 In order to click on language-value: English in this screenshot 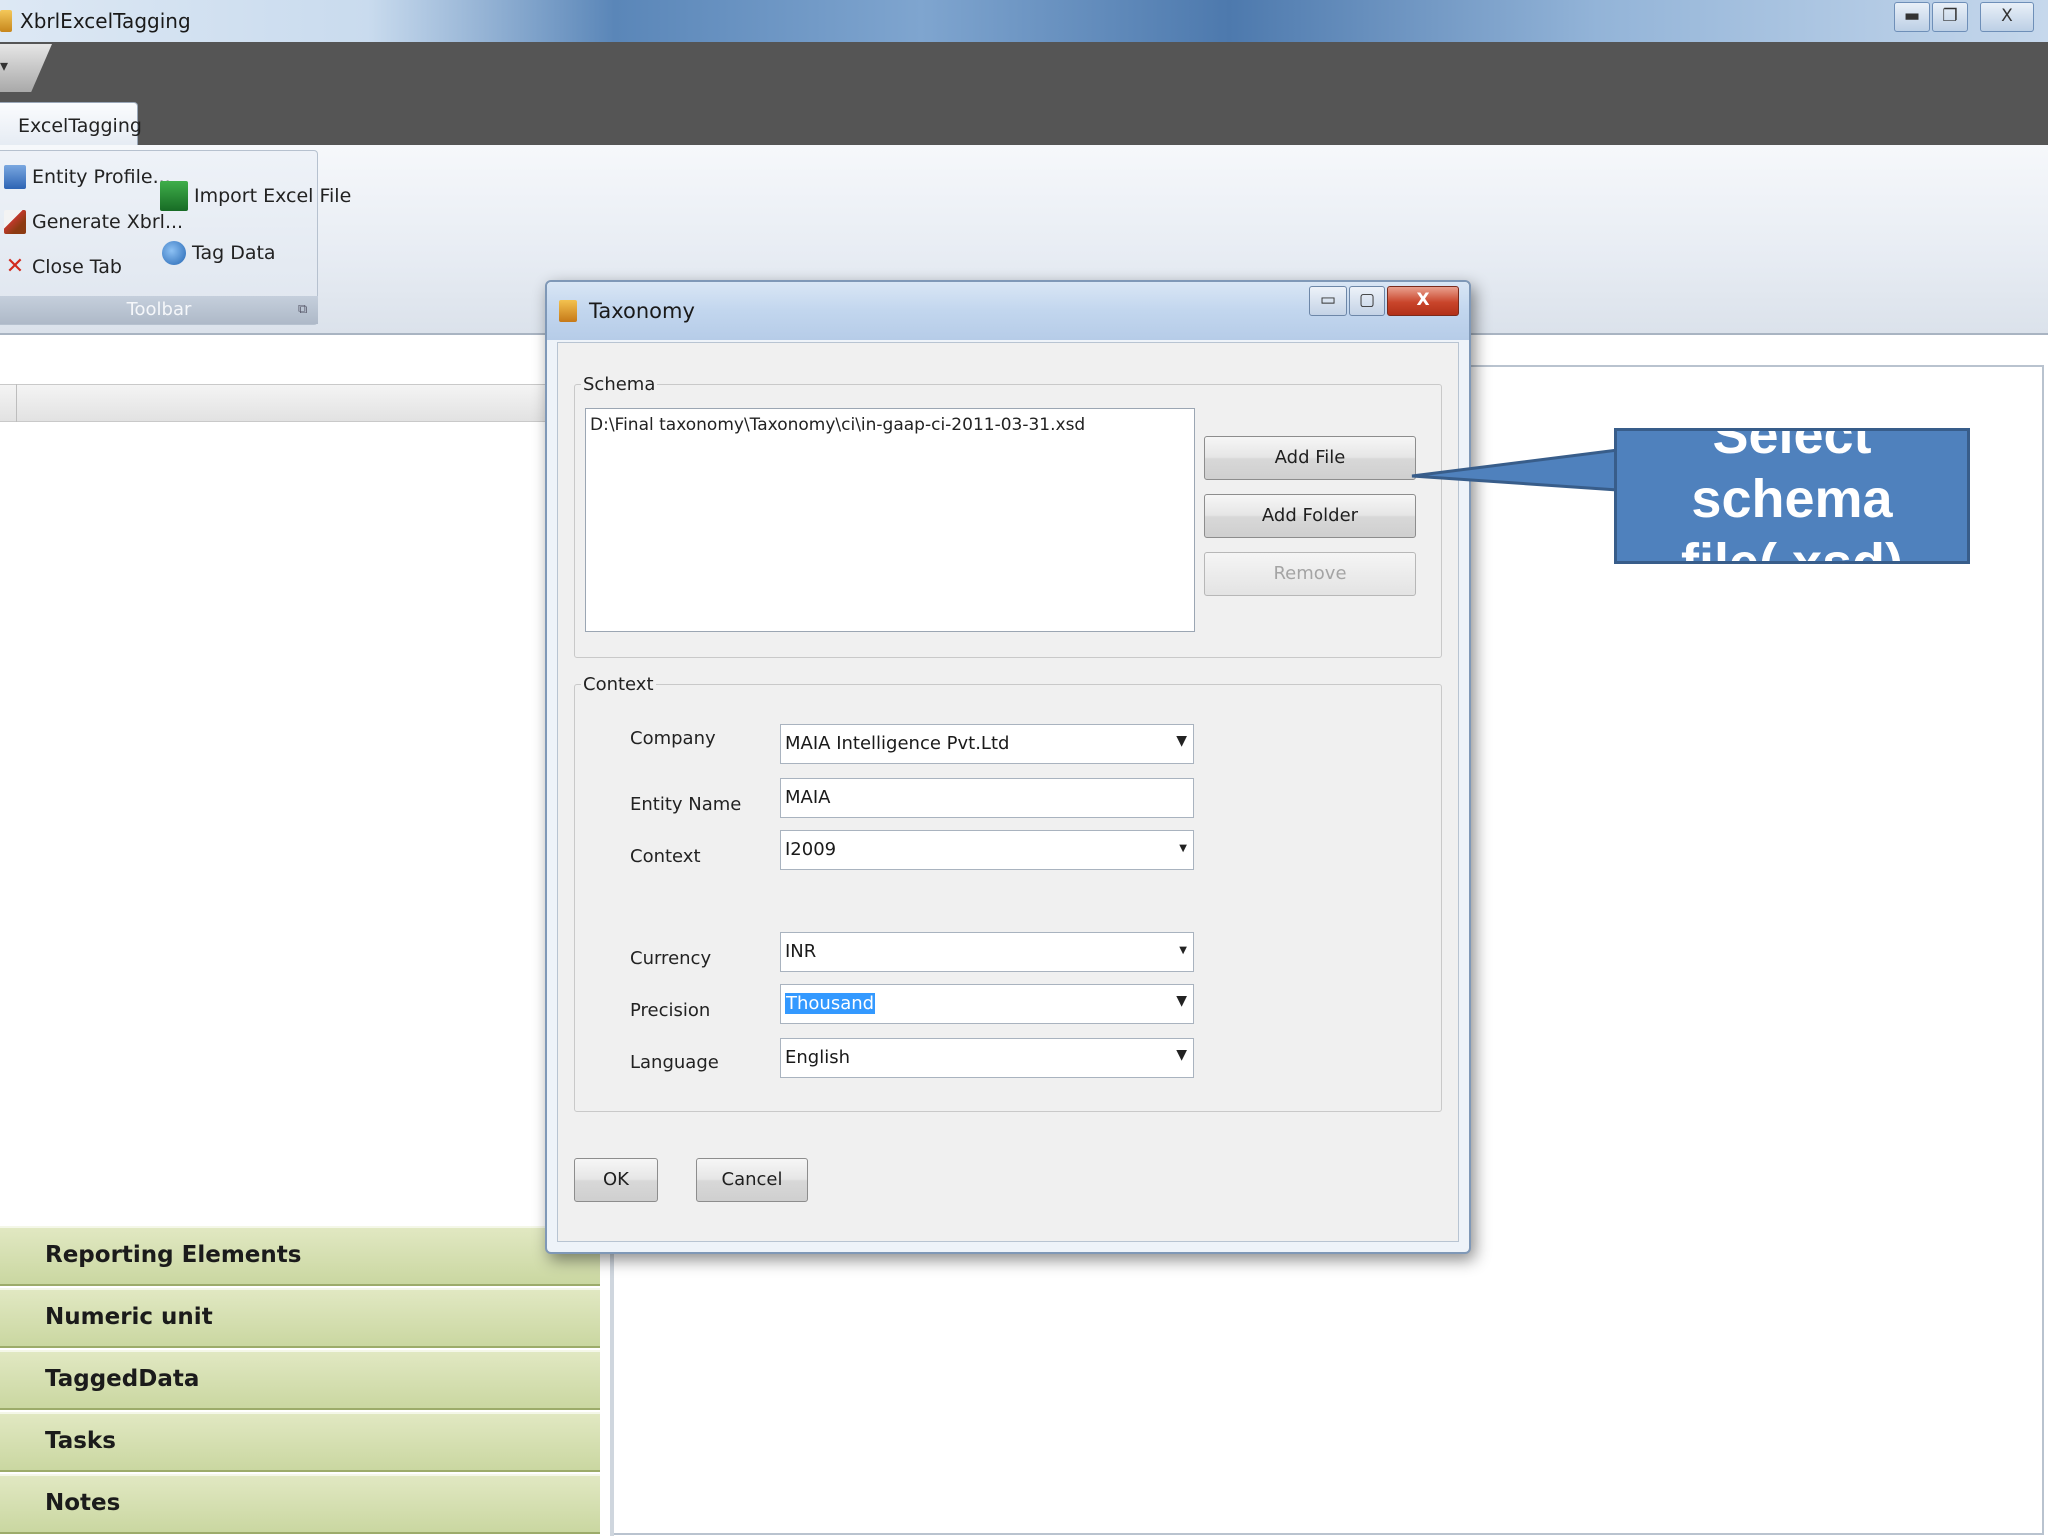, I will do `click(817, 1057)`.